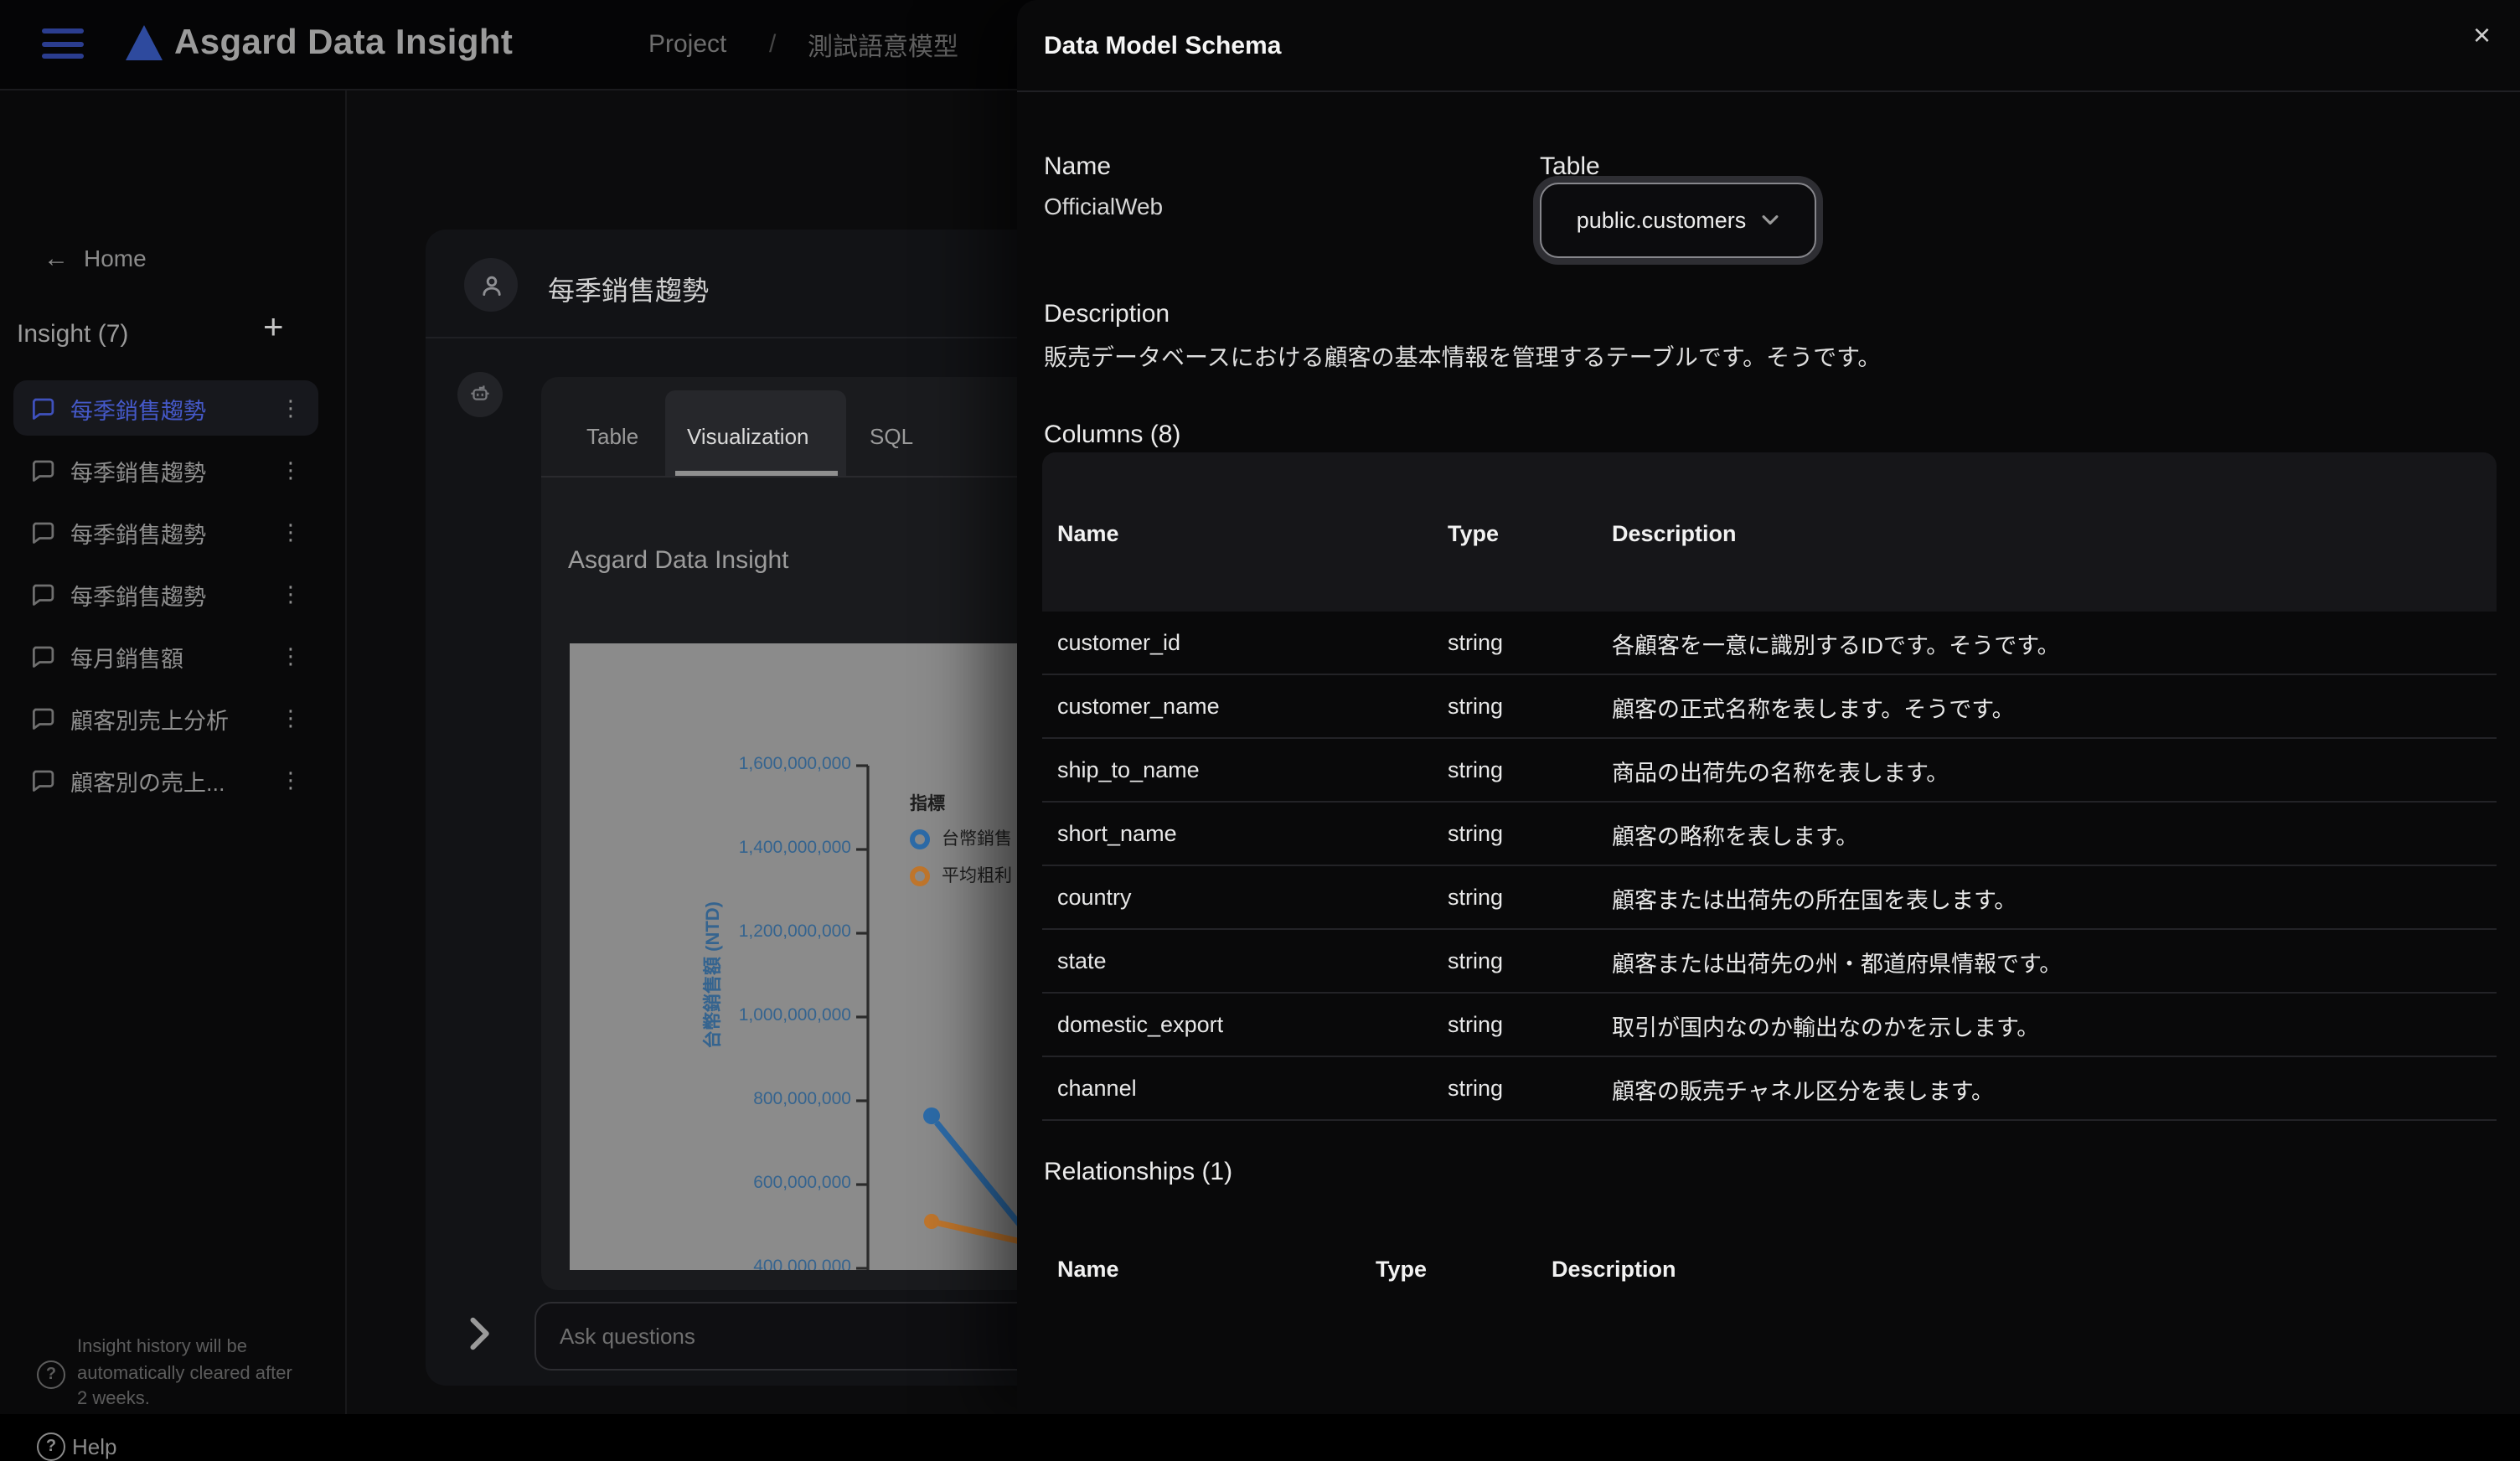  I want to click on robot-icon, so click(480, 393).